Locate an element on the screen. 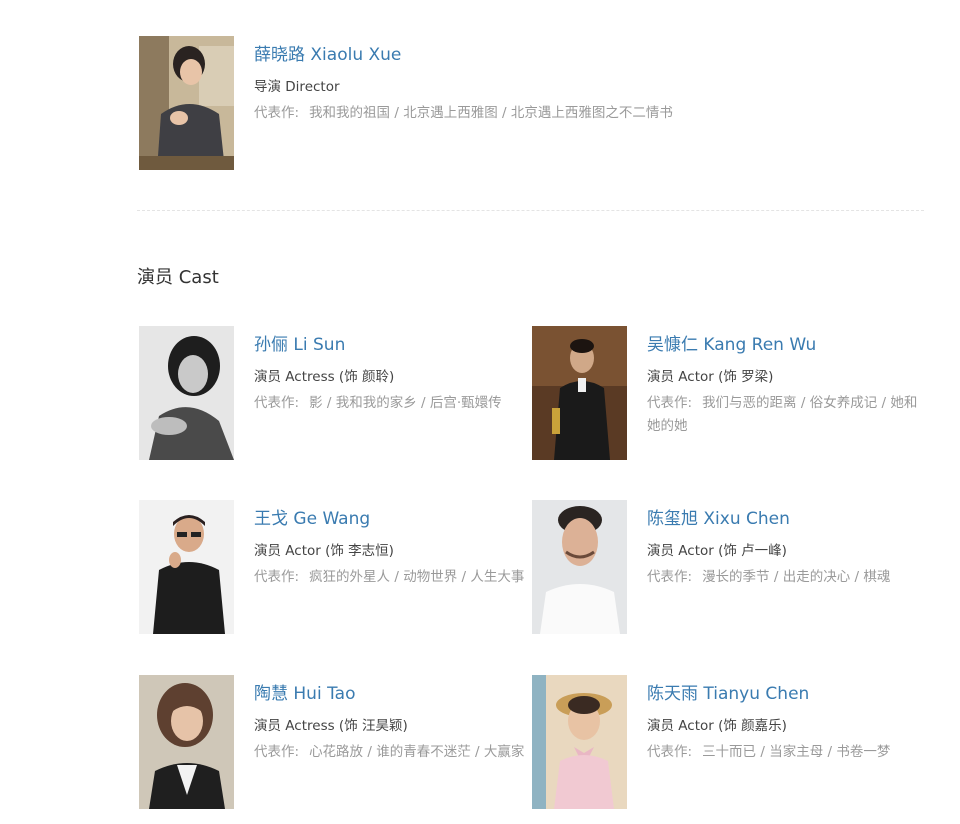  cast-works: 代表作: 心花路放 / 谁的青春不迷茫 / 大赢家 is located at coordinates (391, 752).